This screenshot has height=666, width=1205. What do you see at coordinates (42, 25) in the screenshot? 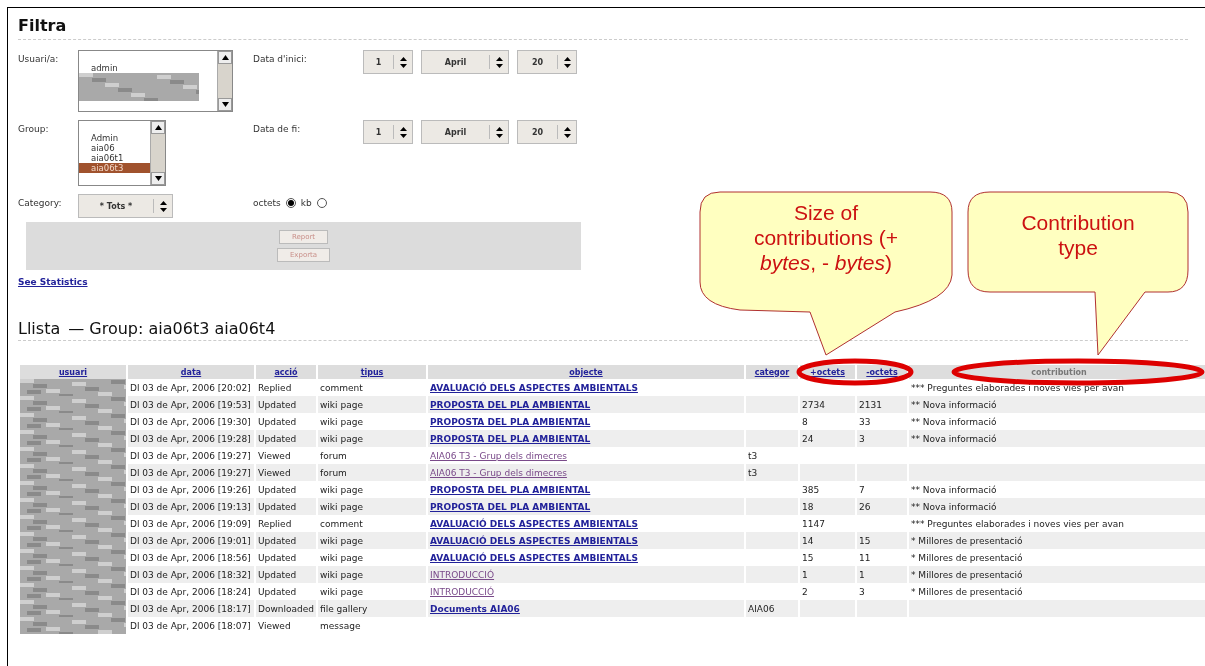
I see `section-title: Filtra` at bounding box center [42, 25].